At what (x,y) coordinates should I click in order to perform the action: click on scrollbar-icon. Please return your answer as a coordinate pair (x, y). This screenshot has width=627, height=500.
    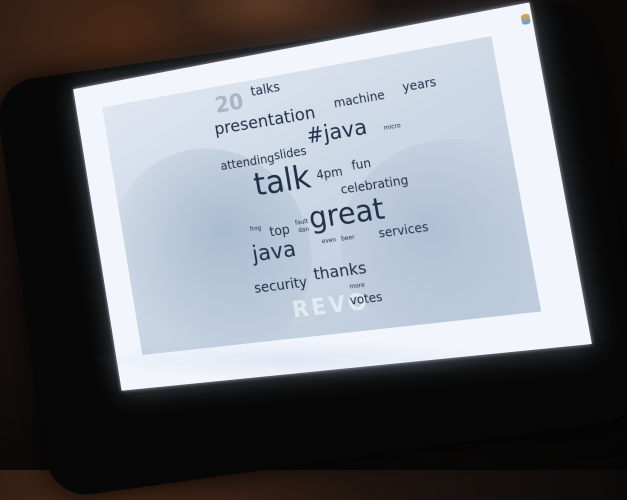
    Looking at the image, I should click on (525, 19).